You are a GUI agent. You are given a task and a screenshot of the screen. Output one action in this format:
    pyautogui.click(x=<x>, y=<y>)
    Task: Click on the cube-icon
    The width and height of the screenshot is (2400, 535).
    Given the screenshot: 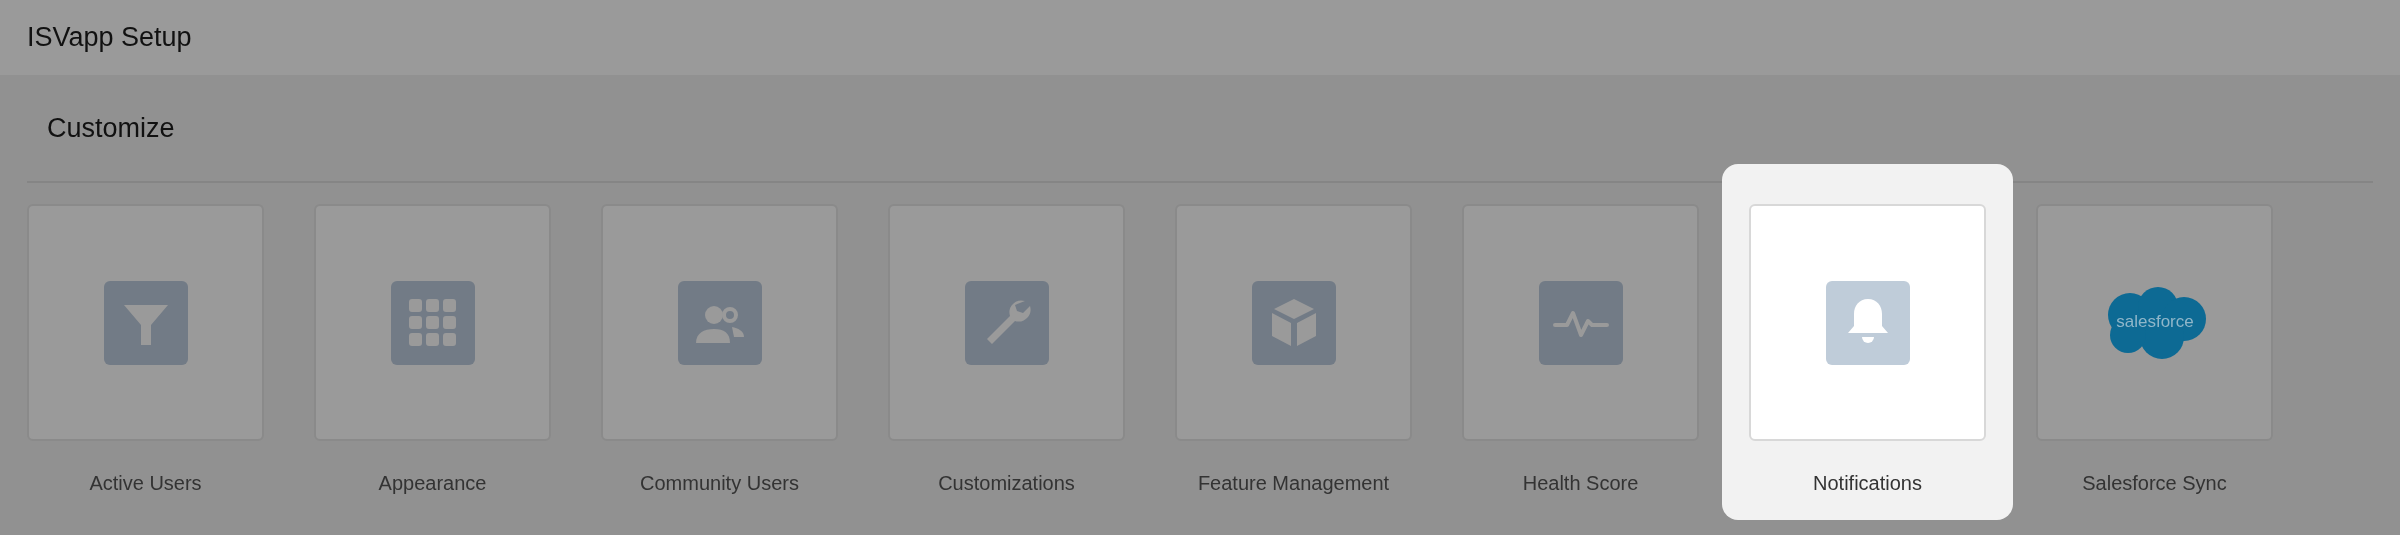 What is the action you would take?
    pyautogui.click(x=1293, y=322)
    